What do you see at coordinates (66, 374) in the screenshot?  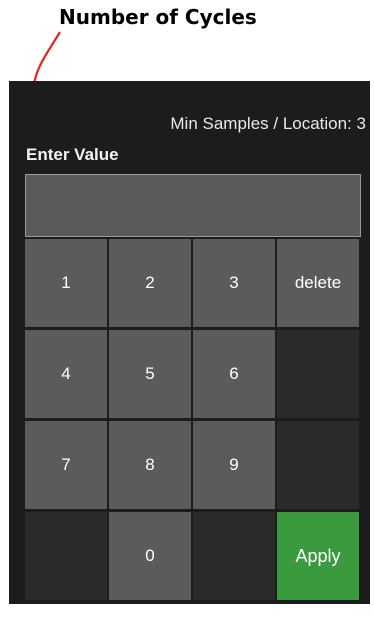 I see `key-4: 4` at bounding box center [66, 374].